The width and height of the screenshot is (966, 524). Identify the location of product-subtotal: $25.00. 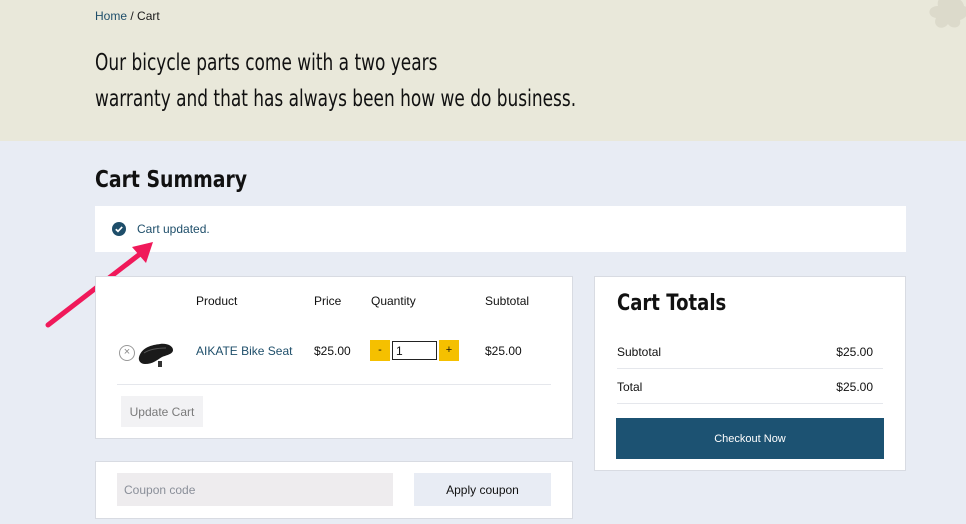
(503, 351).